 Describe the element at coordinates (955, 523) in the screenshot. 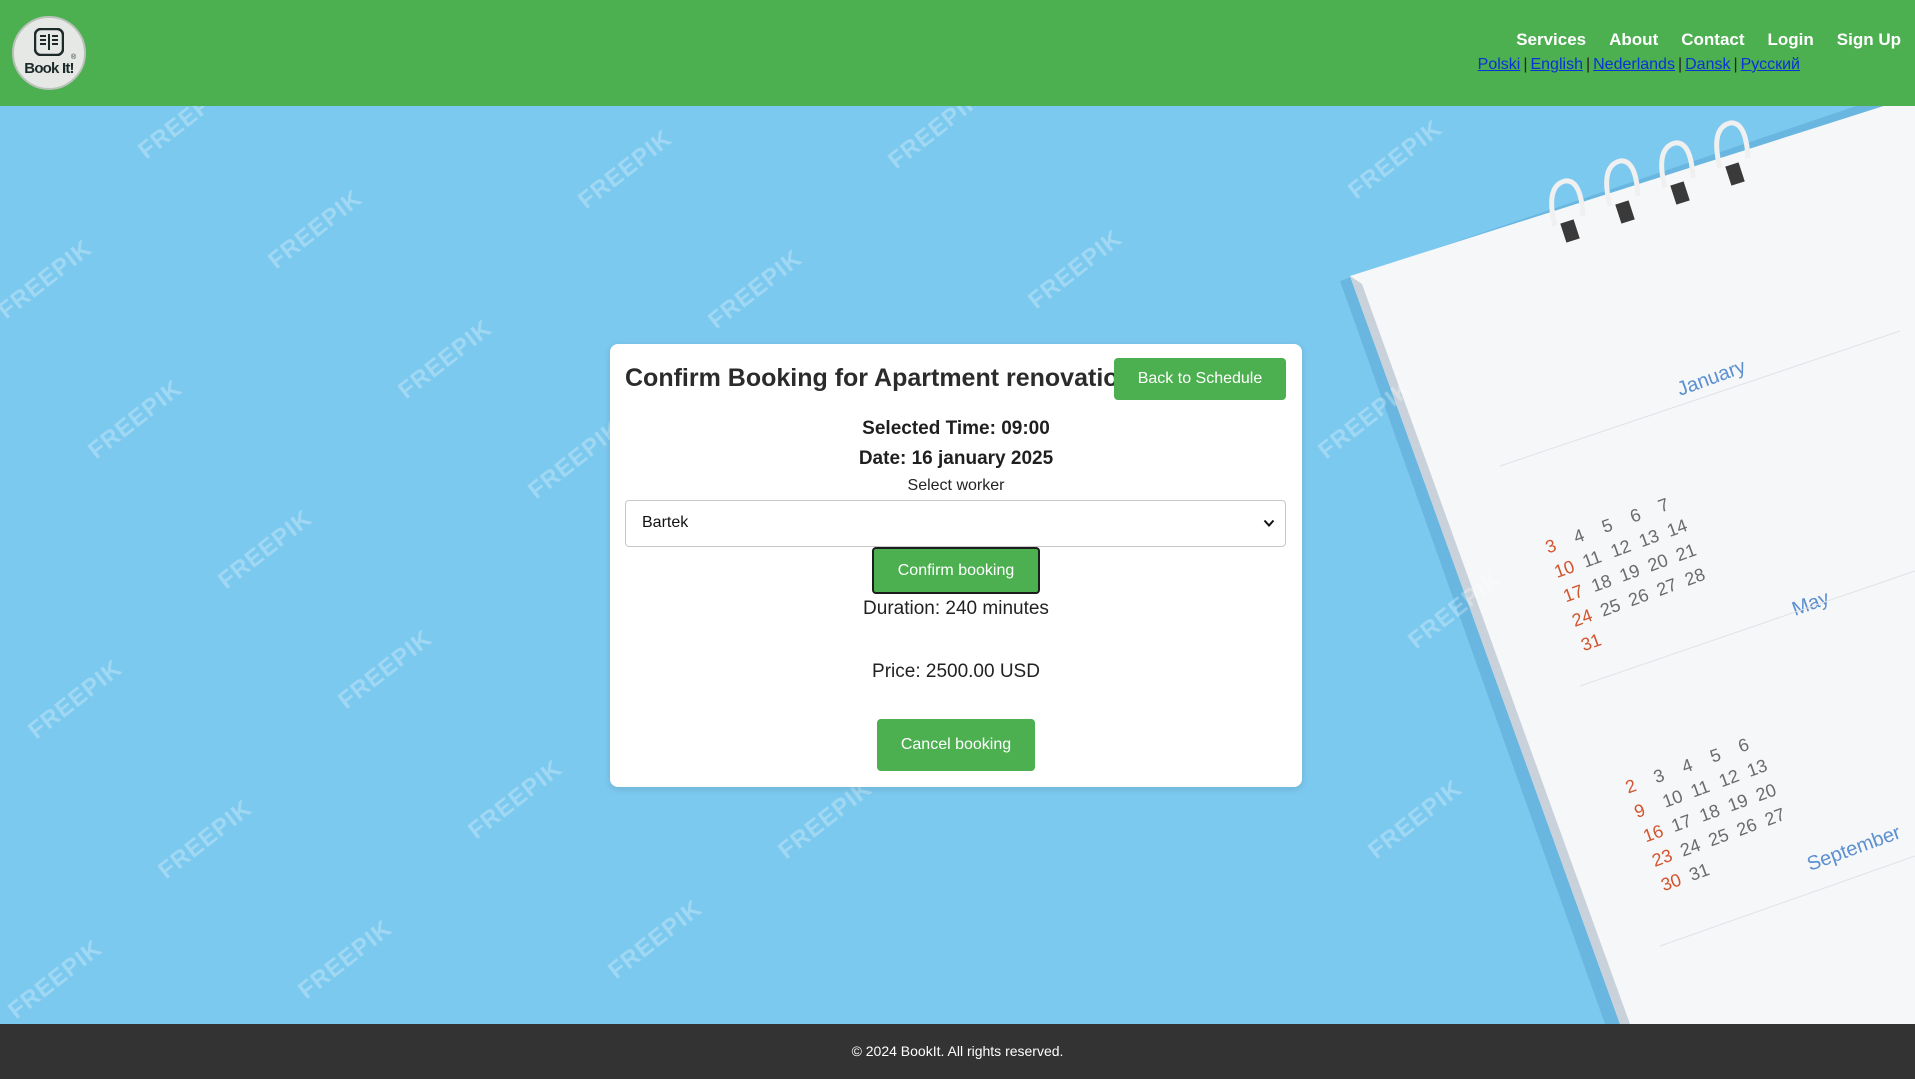

I see `worker-select: Bartek` at that location.